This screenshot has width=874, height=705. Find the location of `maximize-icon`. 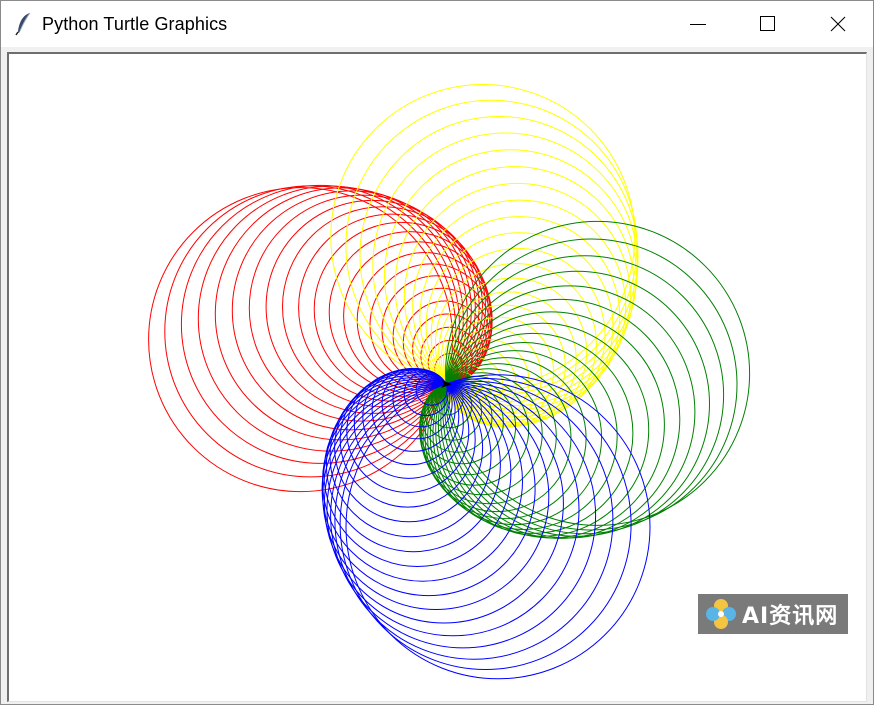

maximize-icon is located at coordinates (767, 23).